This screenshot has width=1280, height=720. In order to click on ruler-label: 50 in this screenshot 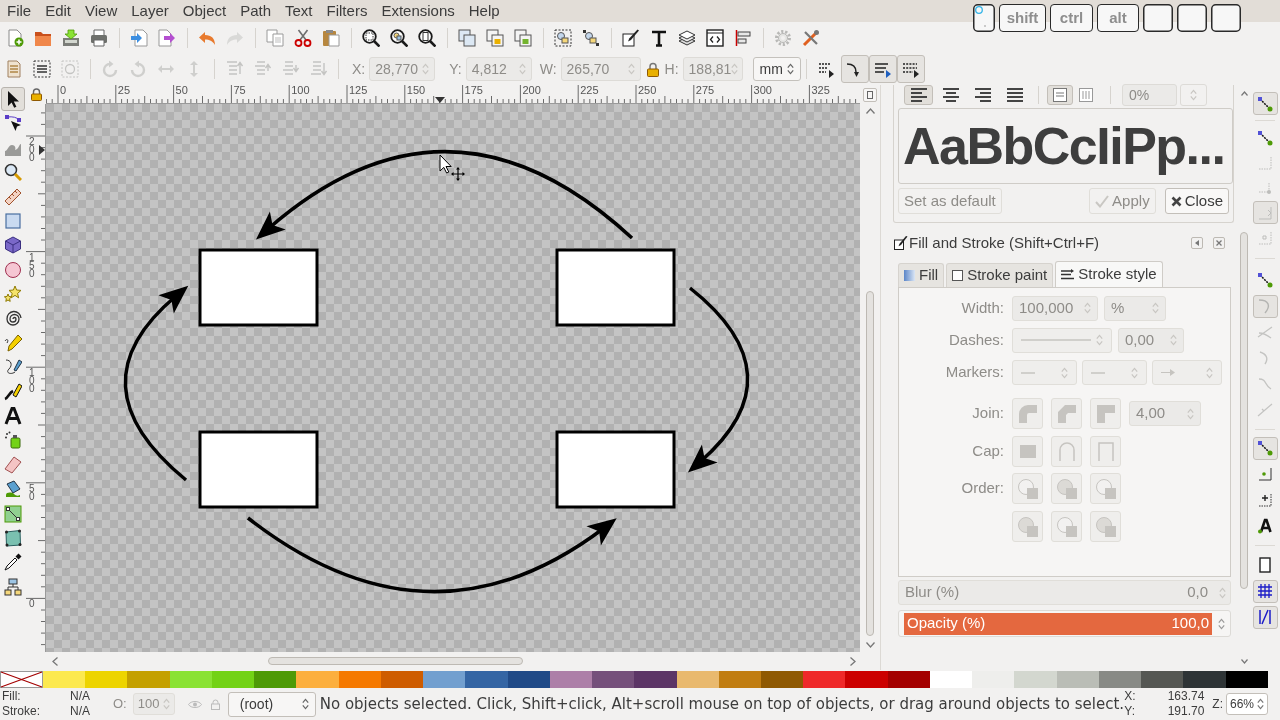, I will do `click(181, 90)`.